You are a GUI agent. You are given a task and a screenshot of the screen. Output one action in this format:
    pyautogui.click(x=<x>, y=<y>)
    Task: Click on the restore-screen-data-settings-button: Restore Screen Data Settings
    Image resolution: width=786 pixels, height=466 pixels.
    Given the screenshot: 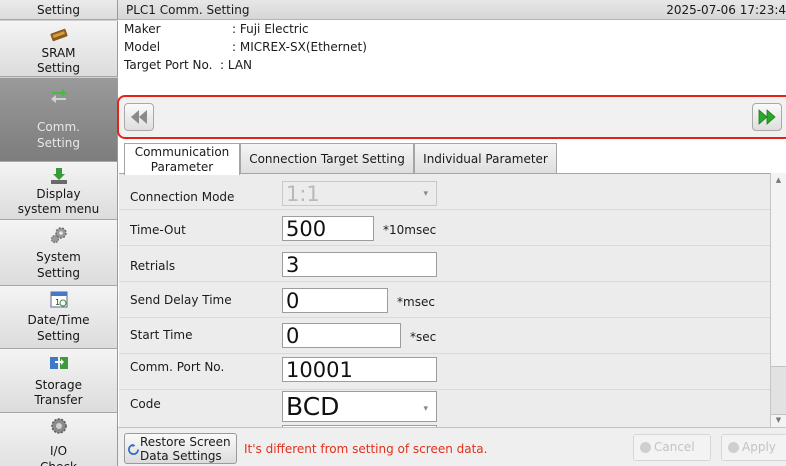 What is the action you would take?
    pyautogui.click(x=180, y=448)
    